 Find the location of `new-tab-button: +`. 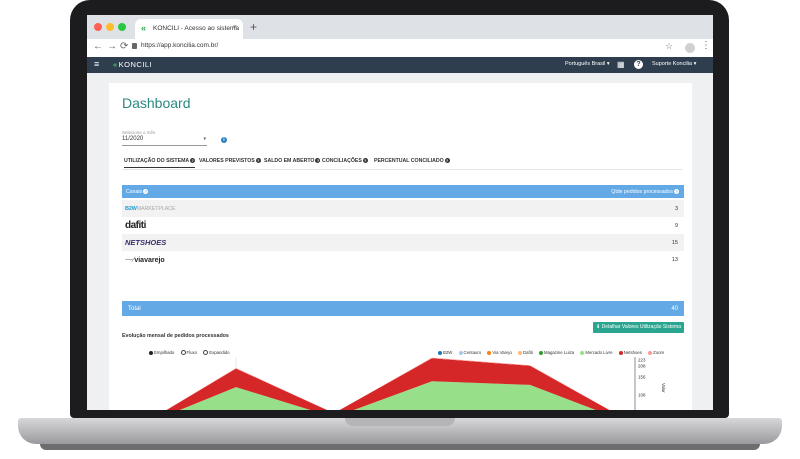

new-tab-button: + is located at coordinates (253, 27).